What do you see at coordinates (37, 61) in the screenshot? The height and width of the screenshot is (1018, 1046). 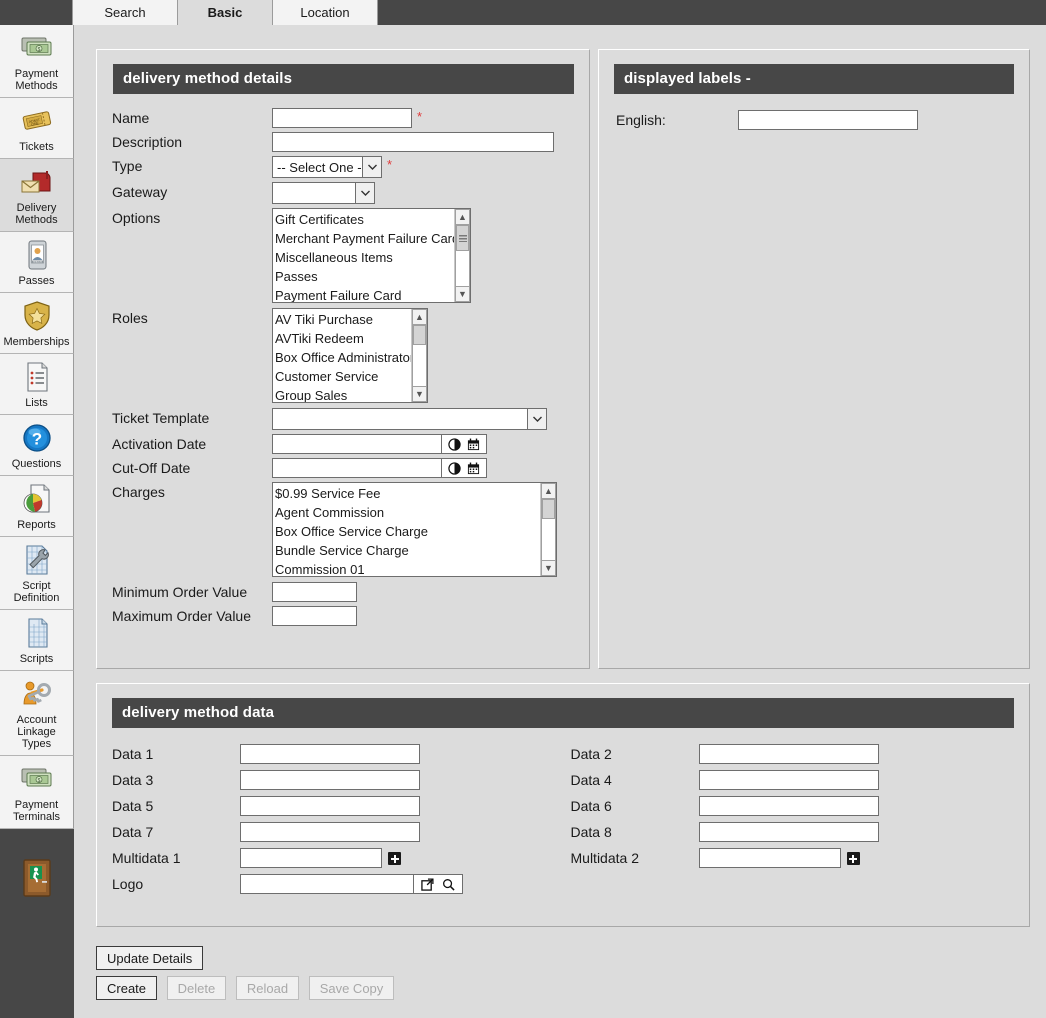 I see `sidebar-item-payment-methods: $ Payment Methods` at bounding box center [37, 61].